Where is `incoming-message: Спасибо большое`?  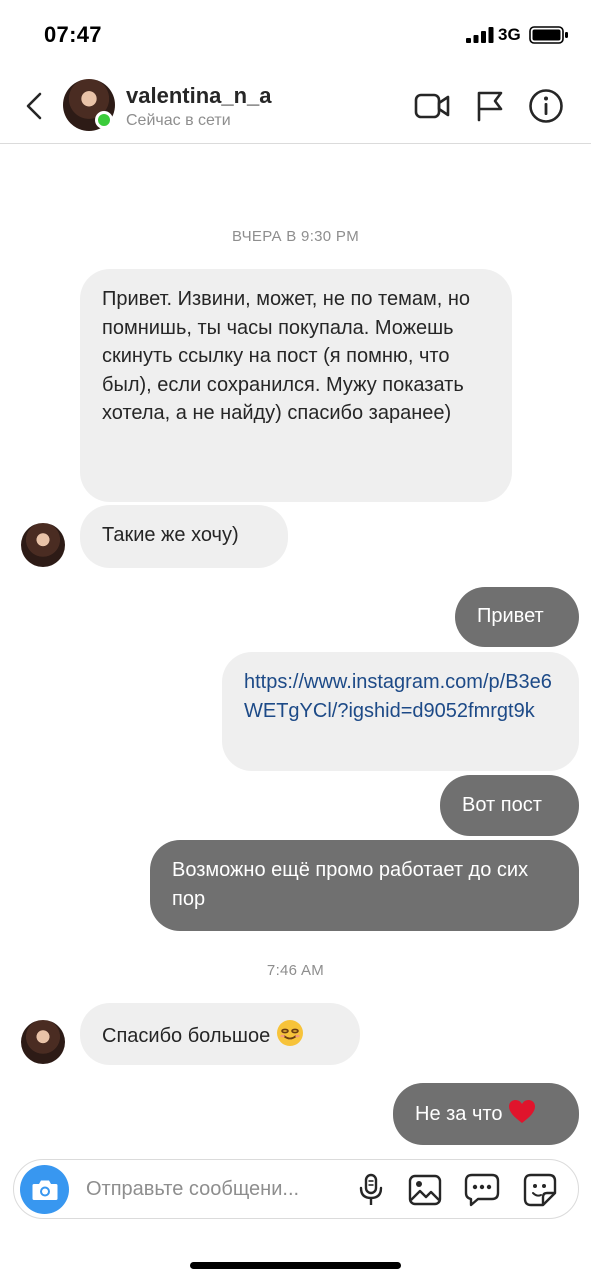
incoming-message: Спасибо большое is located at coordinates (220, 1034).